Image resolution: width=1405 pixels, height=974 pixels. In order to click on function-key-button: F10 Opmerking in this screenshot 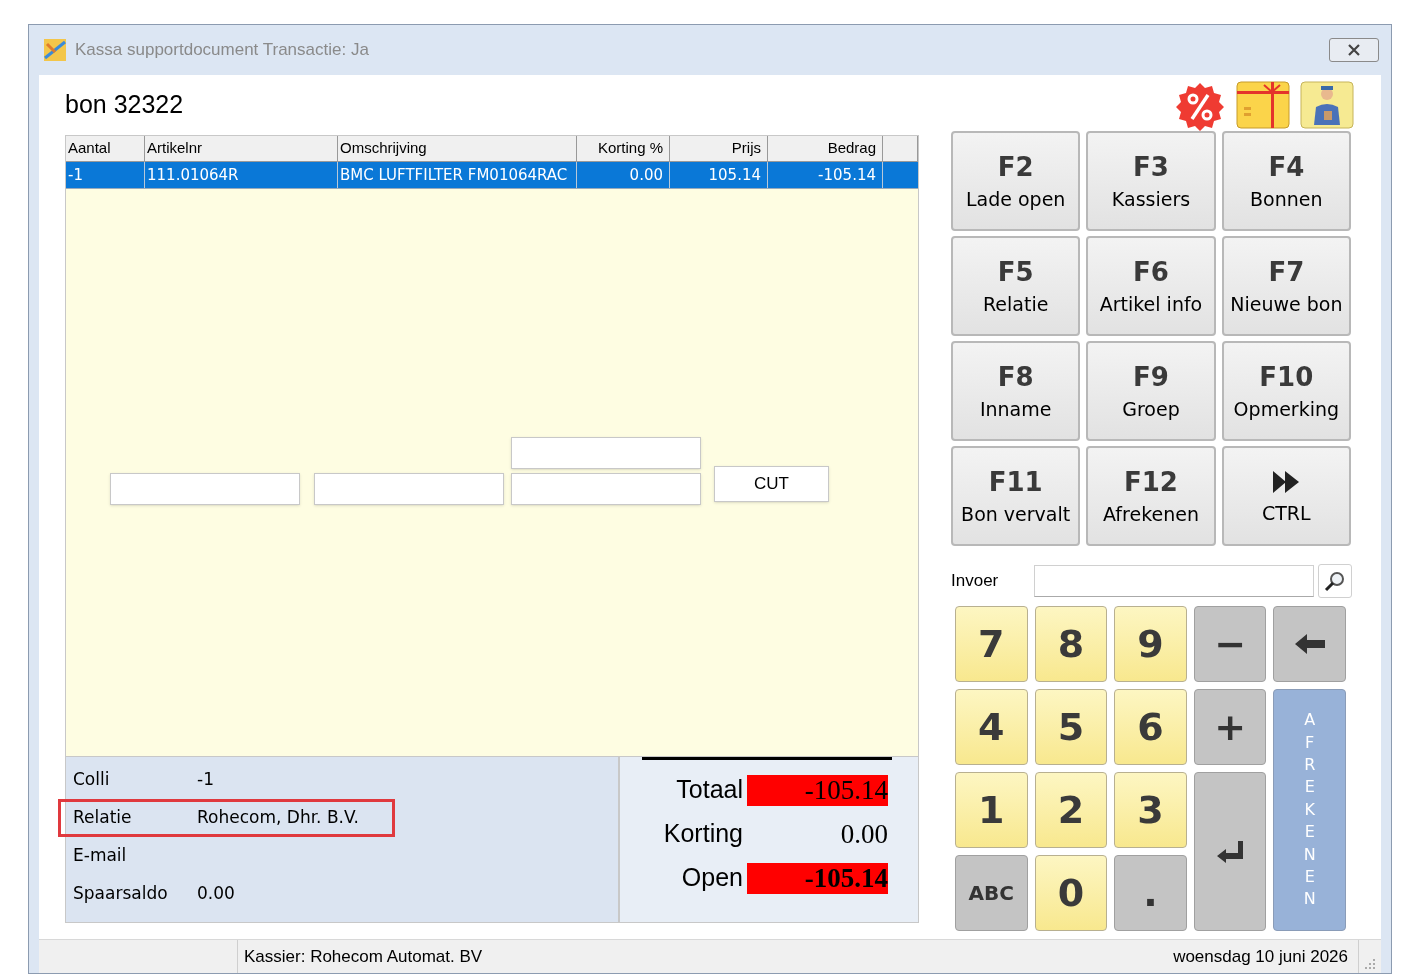, I will do `click(1286, 391)`.